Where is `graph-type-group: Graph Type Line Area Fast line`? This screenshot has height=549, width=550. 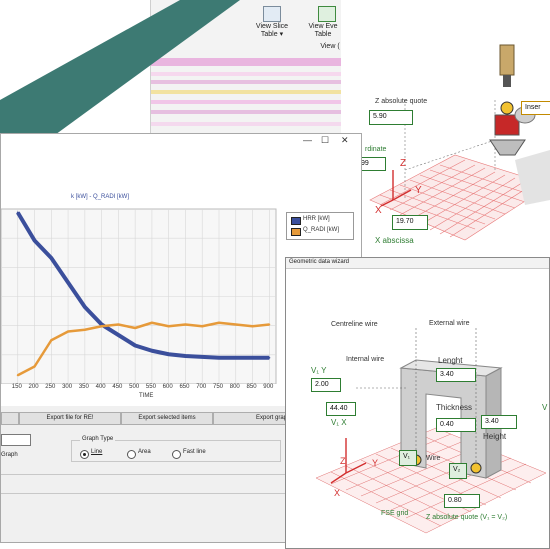 graph-type-group: Graph Type Line Area Fast line is located at coordinates (176, 449).